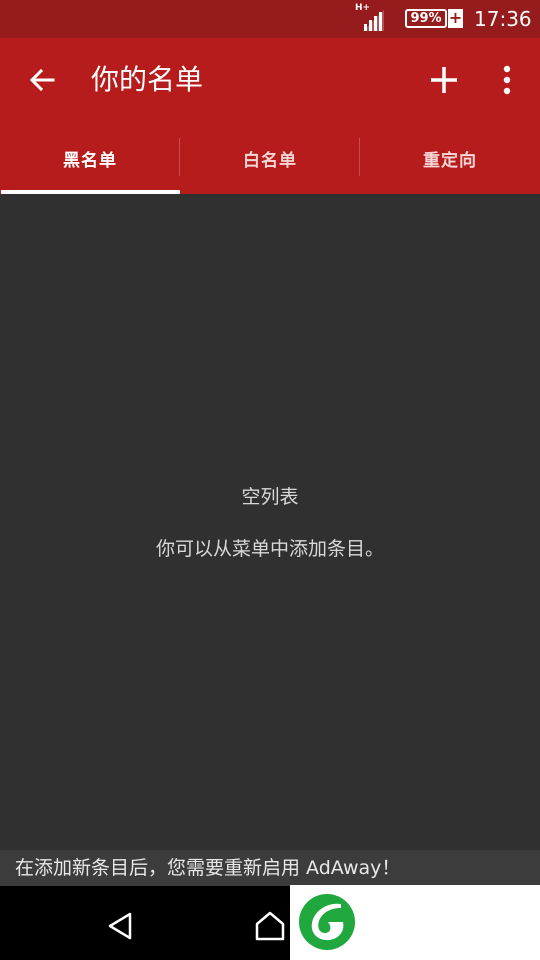 This screenshot has height=960, width=540. What do you see at coordinates (455, 18) in the screenshot?
I see `charging-icon: +` at bounding box center [455, 18].